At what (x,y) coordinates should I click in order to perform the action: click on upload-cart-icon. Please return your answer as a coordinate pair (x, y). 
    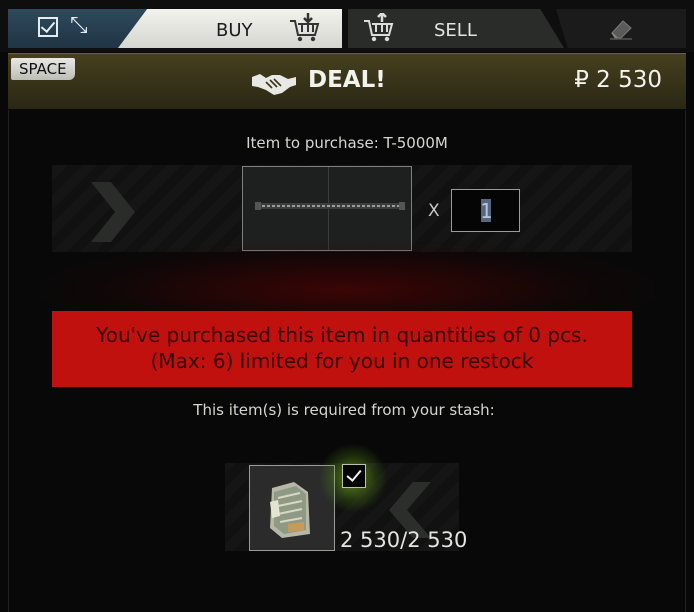
    Looking at the image, I should click on (379, 27).